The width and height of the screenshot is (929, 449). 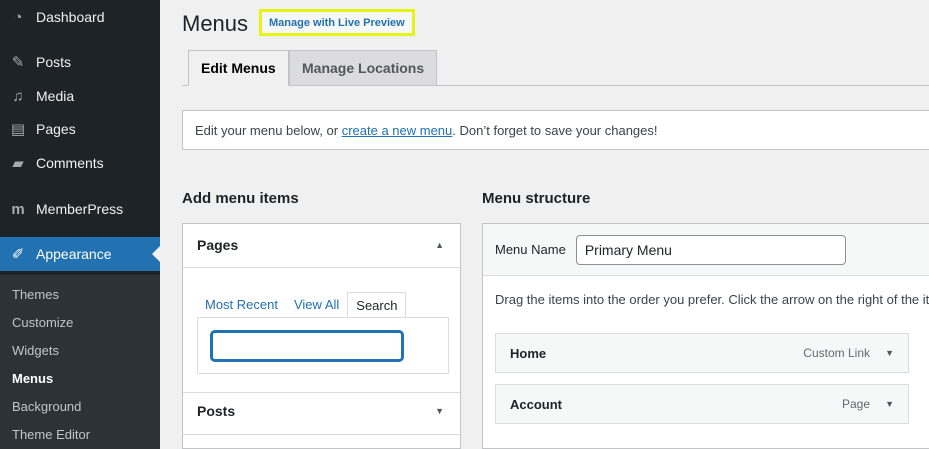 What do you see at coordinates (156, 254) in the screenshot?
I see `active-indicator` at bounding box center [156, 254].